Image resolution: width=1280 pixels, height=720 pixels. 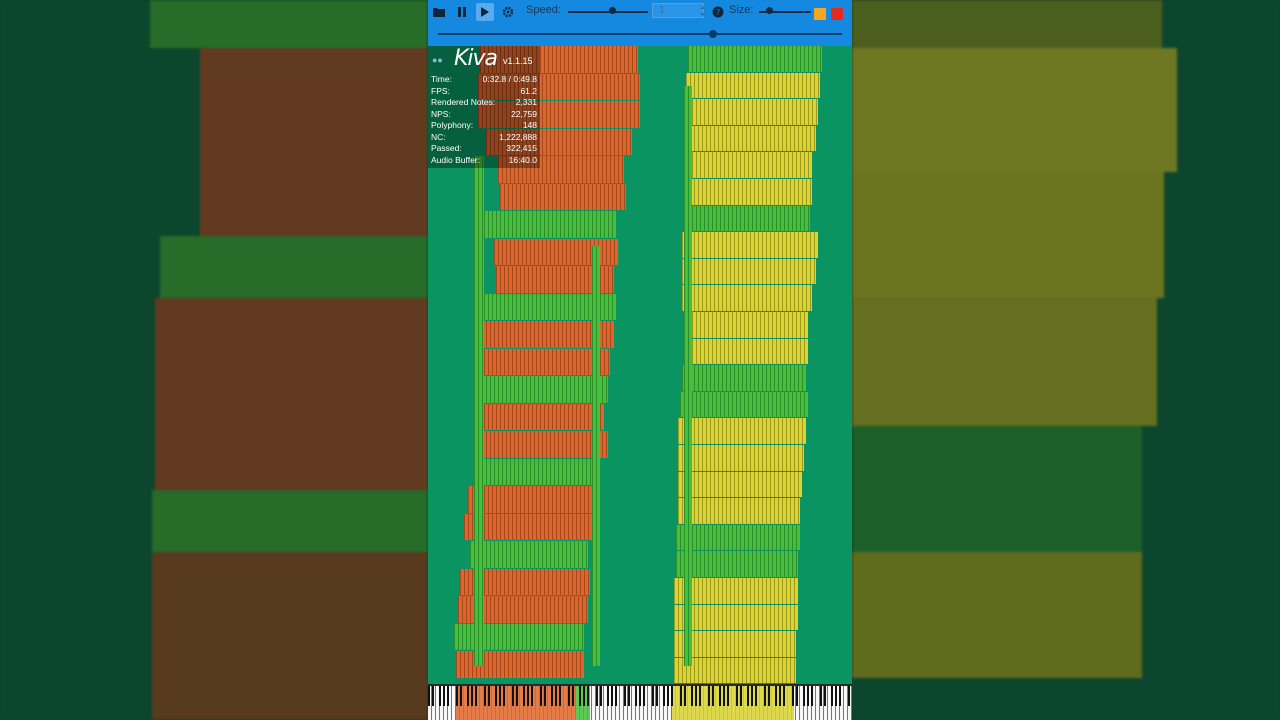 What do you see at coordinates (484, 136) in the screenshot?
I see `stat-row-nc: NC: 1,222,888` at bounding box center [484, 136].